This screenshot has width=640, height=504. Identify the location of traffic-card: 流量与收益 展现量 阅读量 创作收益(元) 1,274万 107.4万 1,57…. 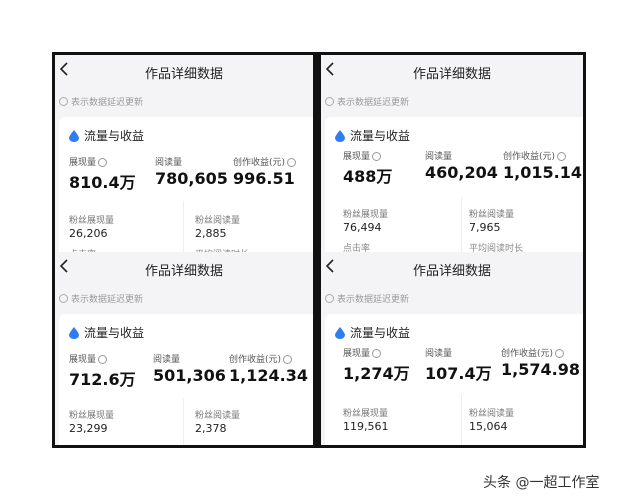
(454, 379).